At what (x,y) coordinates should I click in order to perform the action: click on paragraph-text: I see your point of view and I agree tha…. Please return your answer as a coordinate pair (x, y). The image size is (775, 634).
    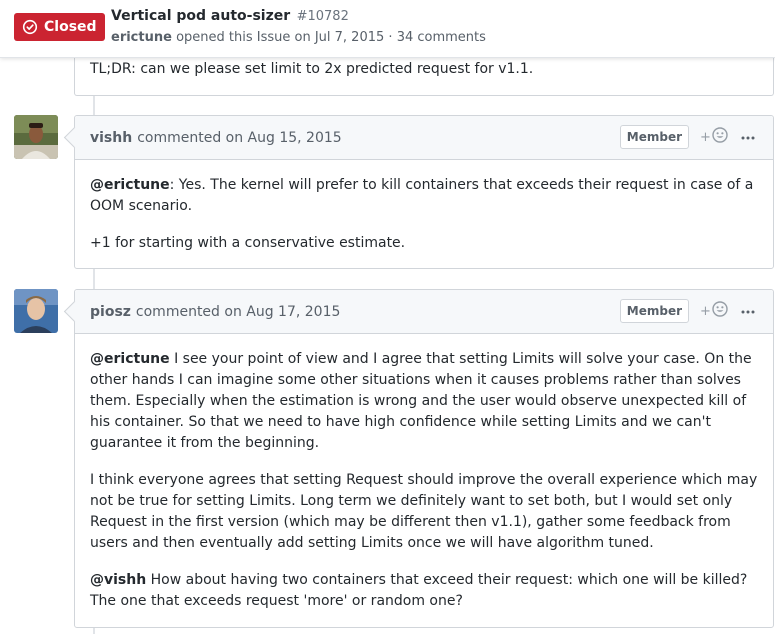
    Looking at the image, I should click on (421, 401).